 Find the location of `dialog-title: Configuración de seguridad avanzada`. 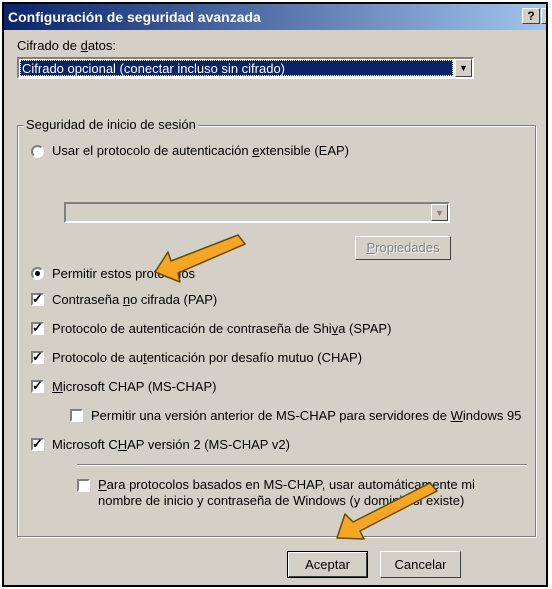

dialog-title: Configuración de seguridad avanzada is located at coordinates (134, 17).